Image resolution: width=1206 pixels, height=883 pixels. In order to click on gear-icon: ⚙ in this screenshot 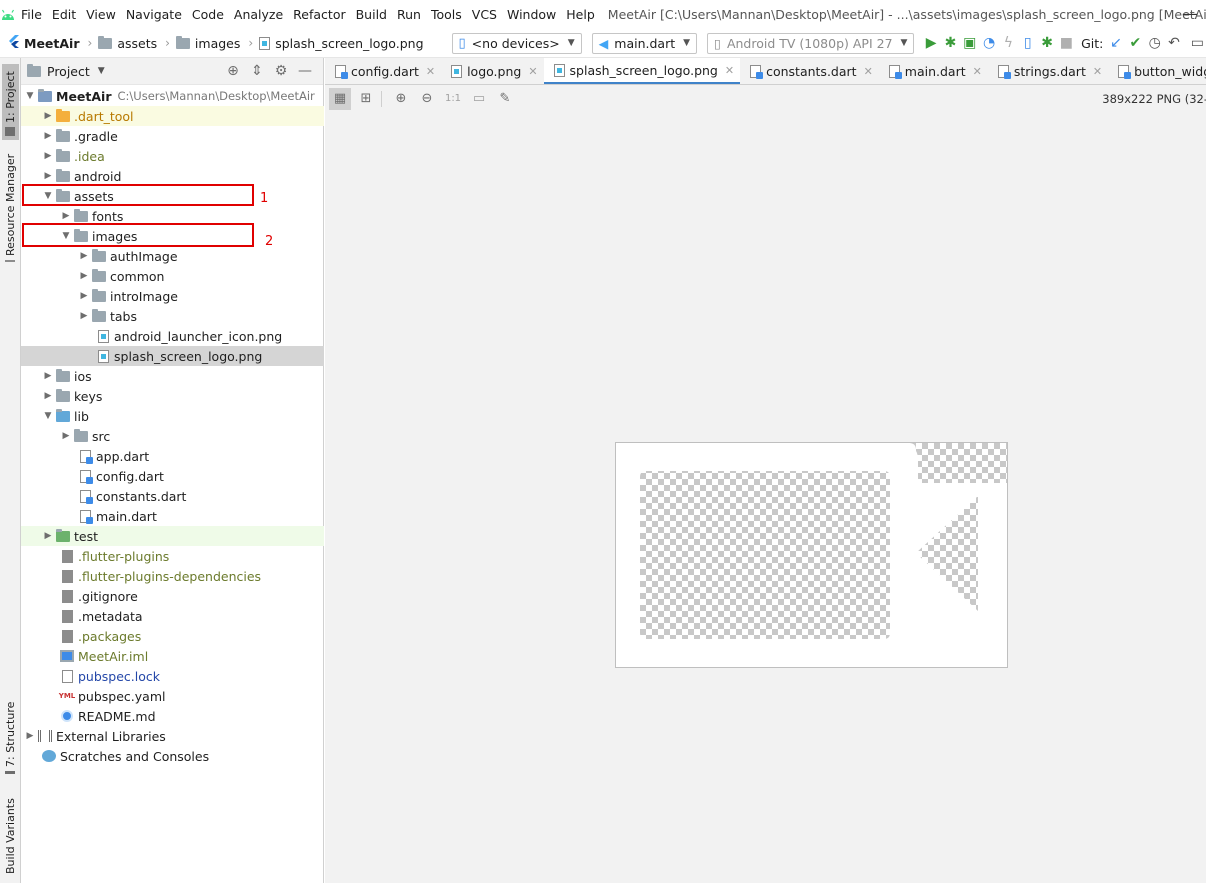, I will do `click(281, 71)`.